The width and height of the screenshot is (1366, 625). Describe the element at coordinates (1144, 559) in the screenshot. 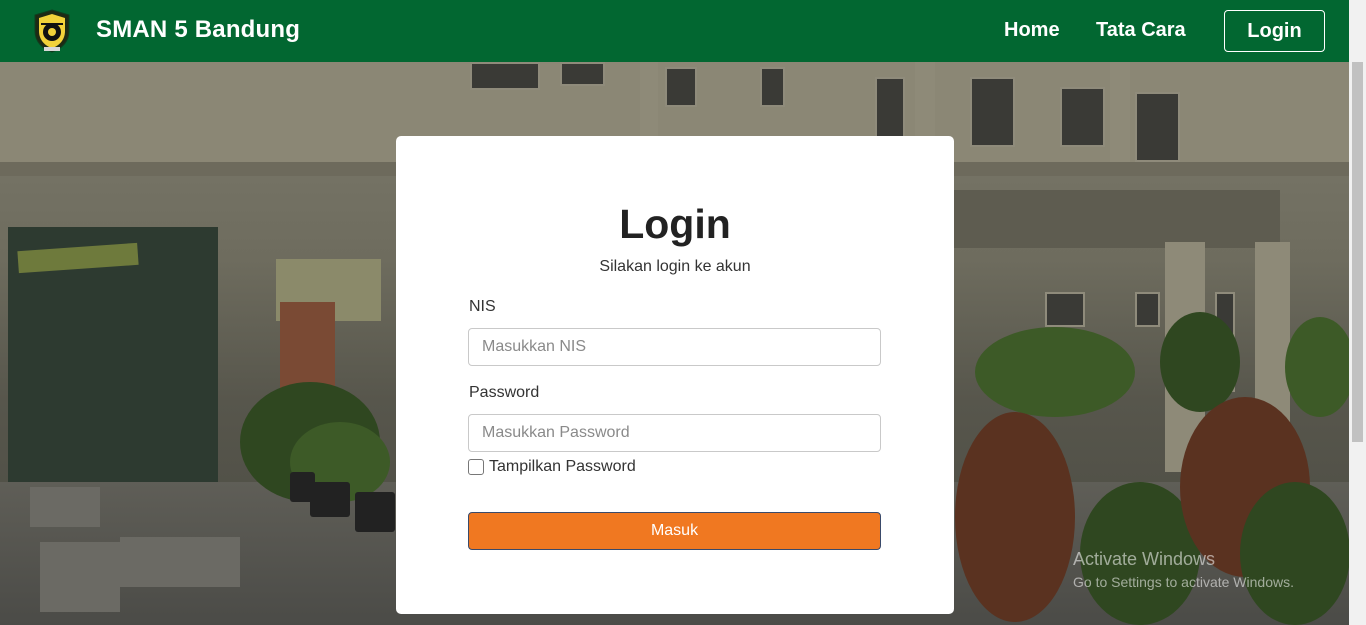

I see `activate-windows-watermark: Activate Windows` at that location.